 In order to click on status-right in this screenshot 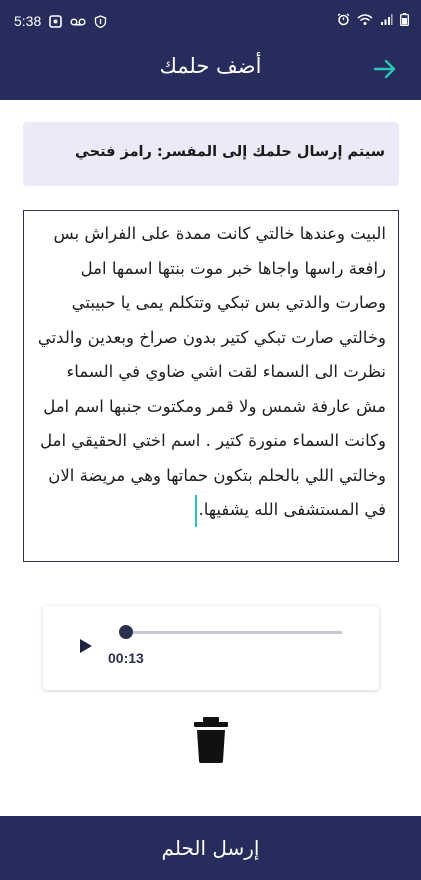, I will do `click(373, 19)`.